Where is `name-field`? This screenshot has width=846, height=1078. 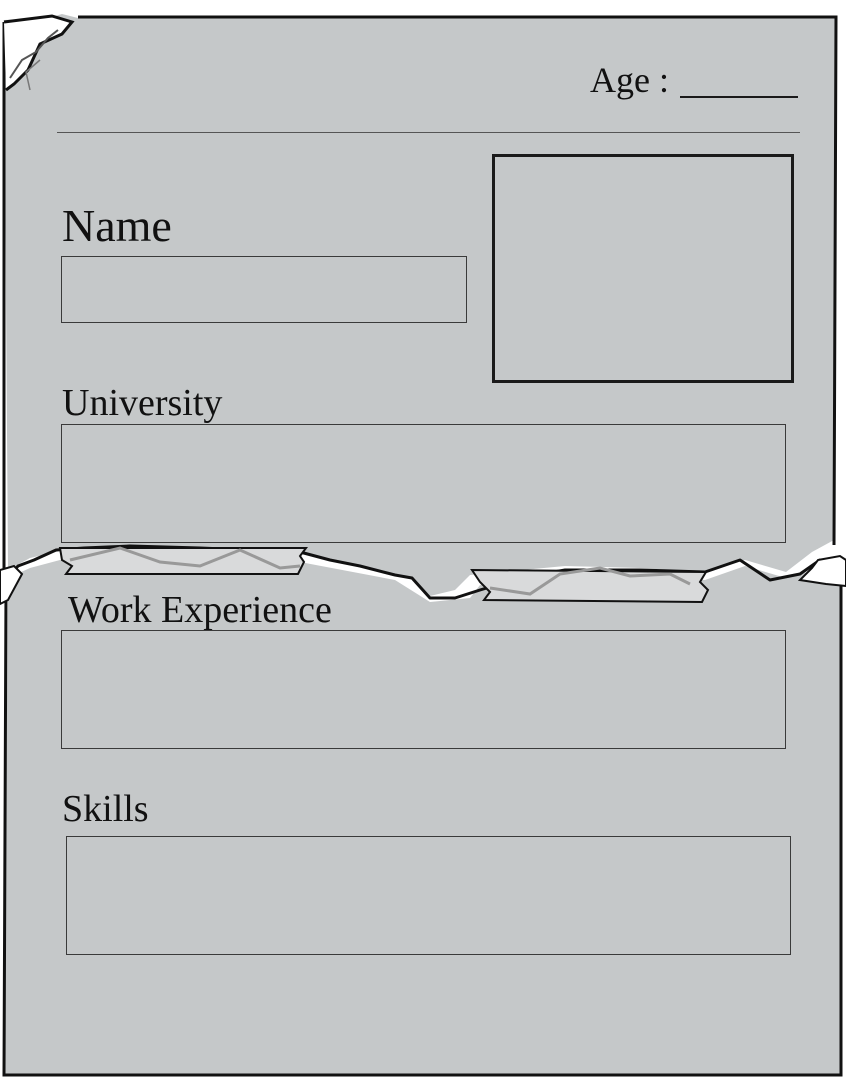
name-field is located at coordinates (264, 289).